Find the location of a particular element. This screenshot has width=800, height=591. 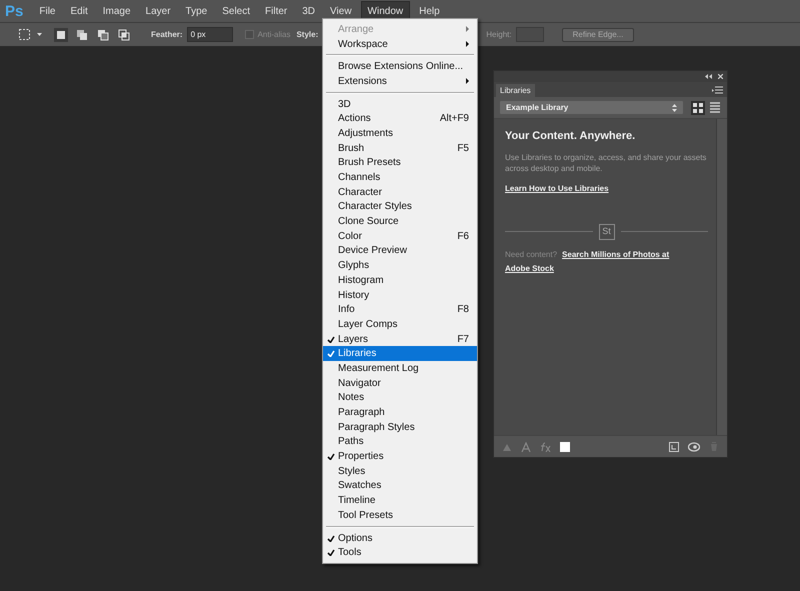

learn-link: Learn How to Use Libraries is located at coordinates (557, 188).